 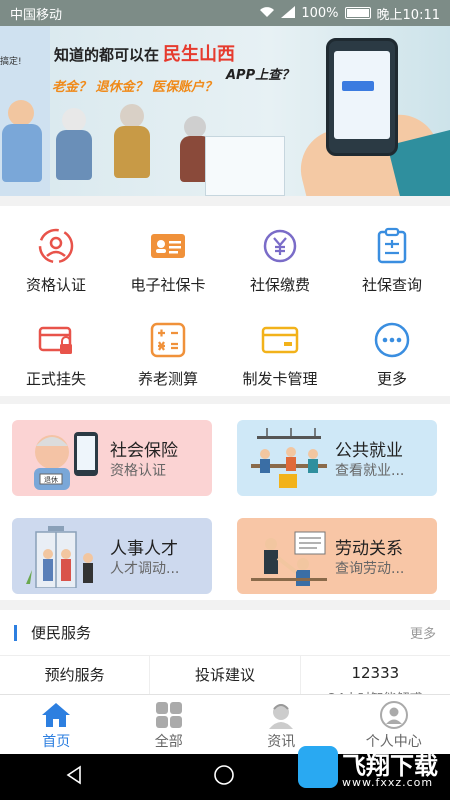 I want to click on card-manage-icon, so click(x=280, y=340).